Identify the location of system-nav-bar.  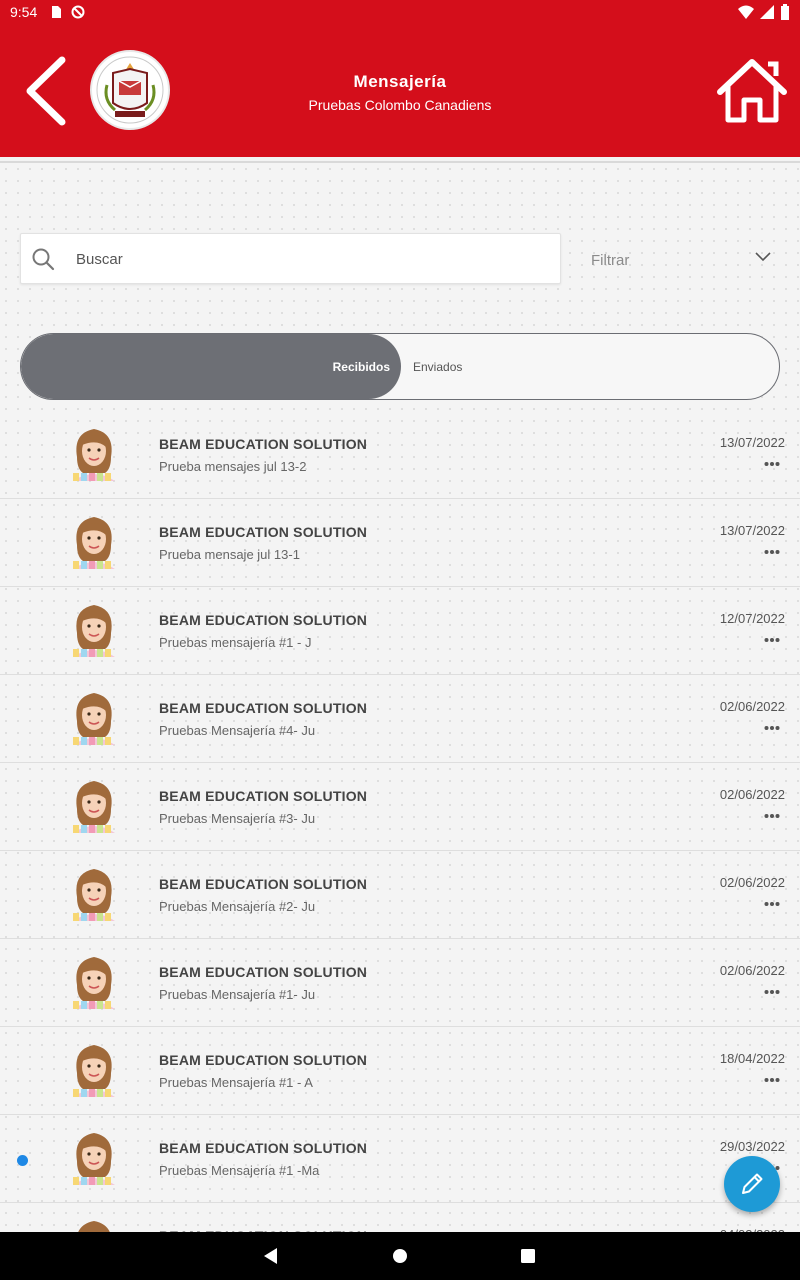
(400, 1256).